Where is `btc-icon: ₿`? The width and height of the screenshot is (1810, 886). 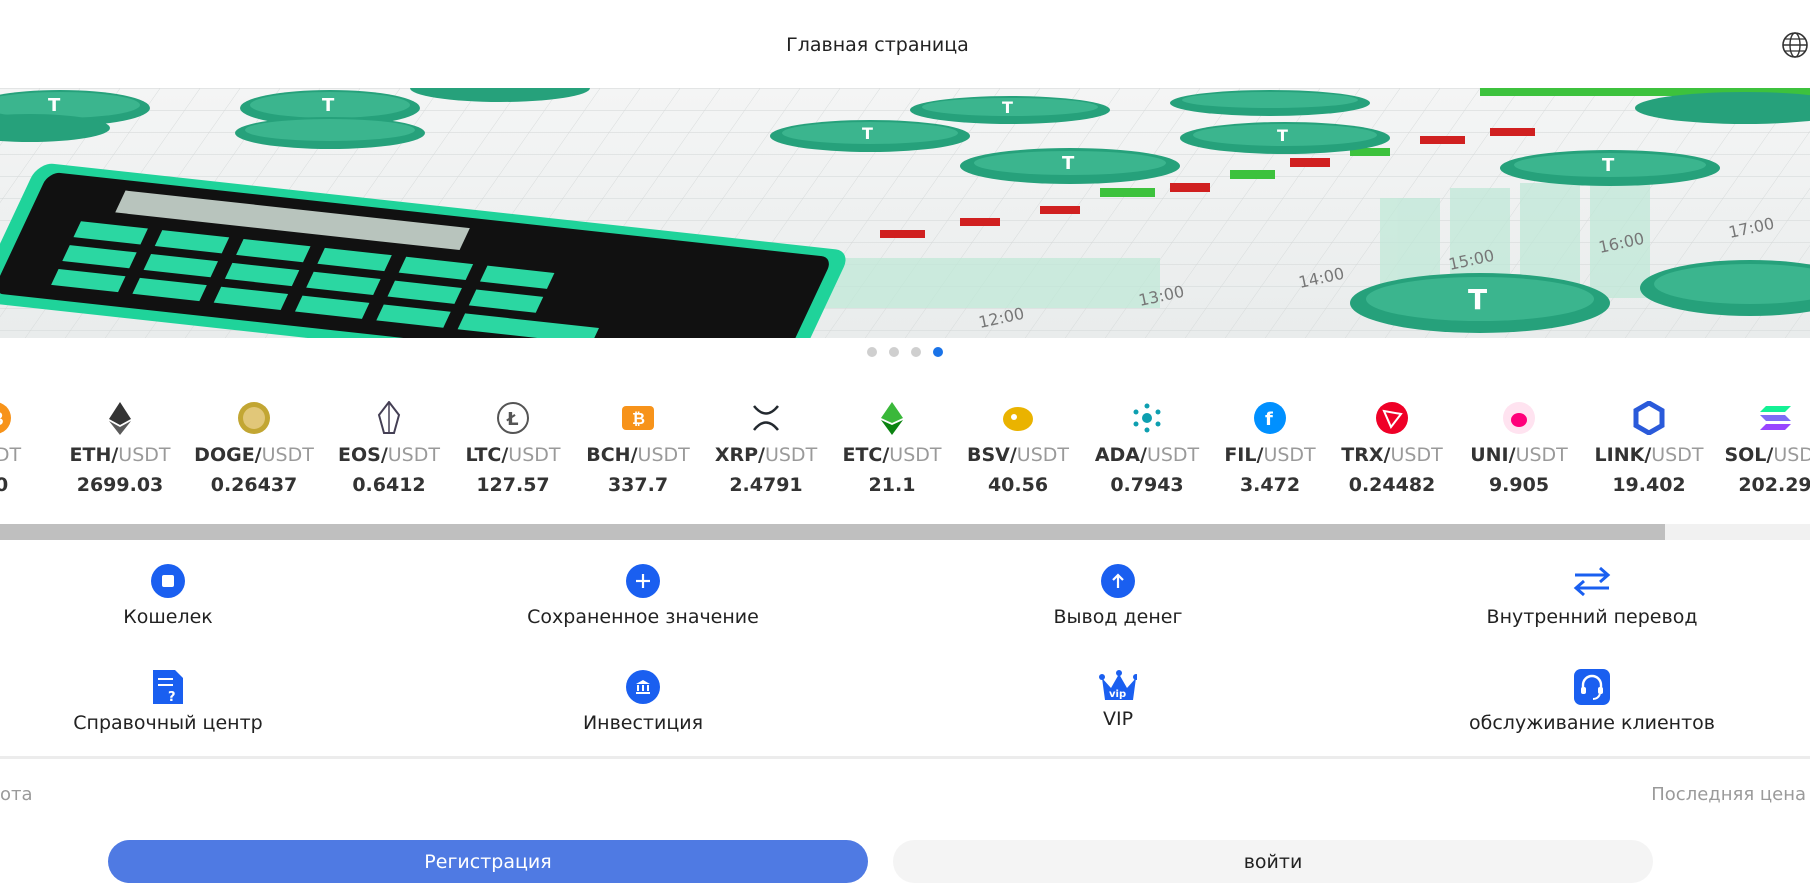
btc-icon: ₿ is located at coordinates (6, 418).